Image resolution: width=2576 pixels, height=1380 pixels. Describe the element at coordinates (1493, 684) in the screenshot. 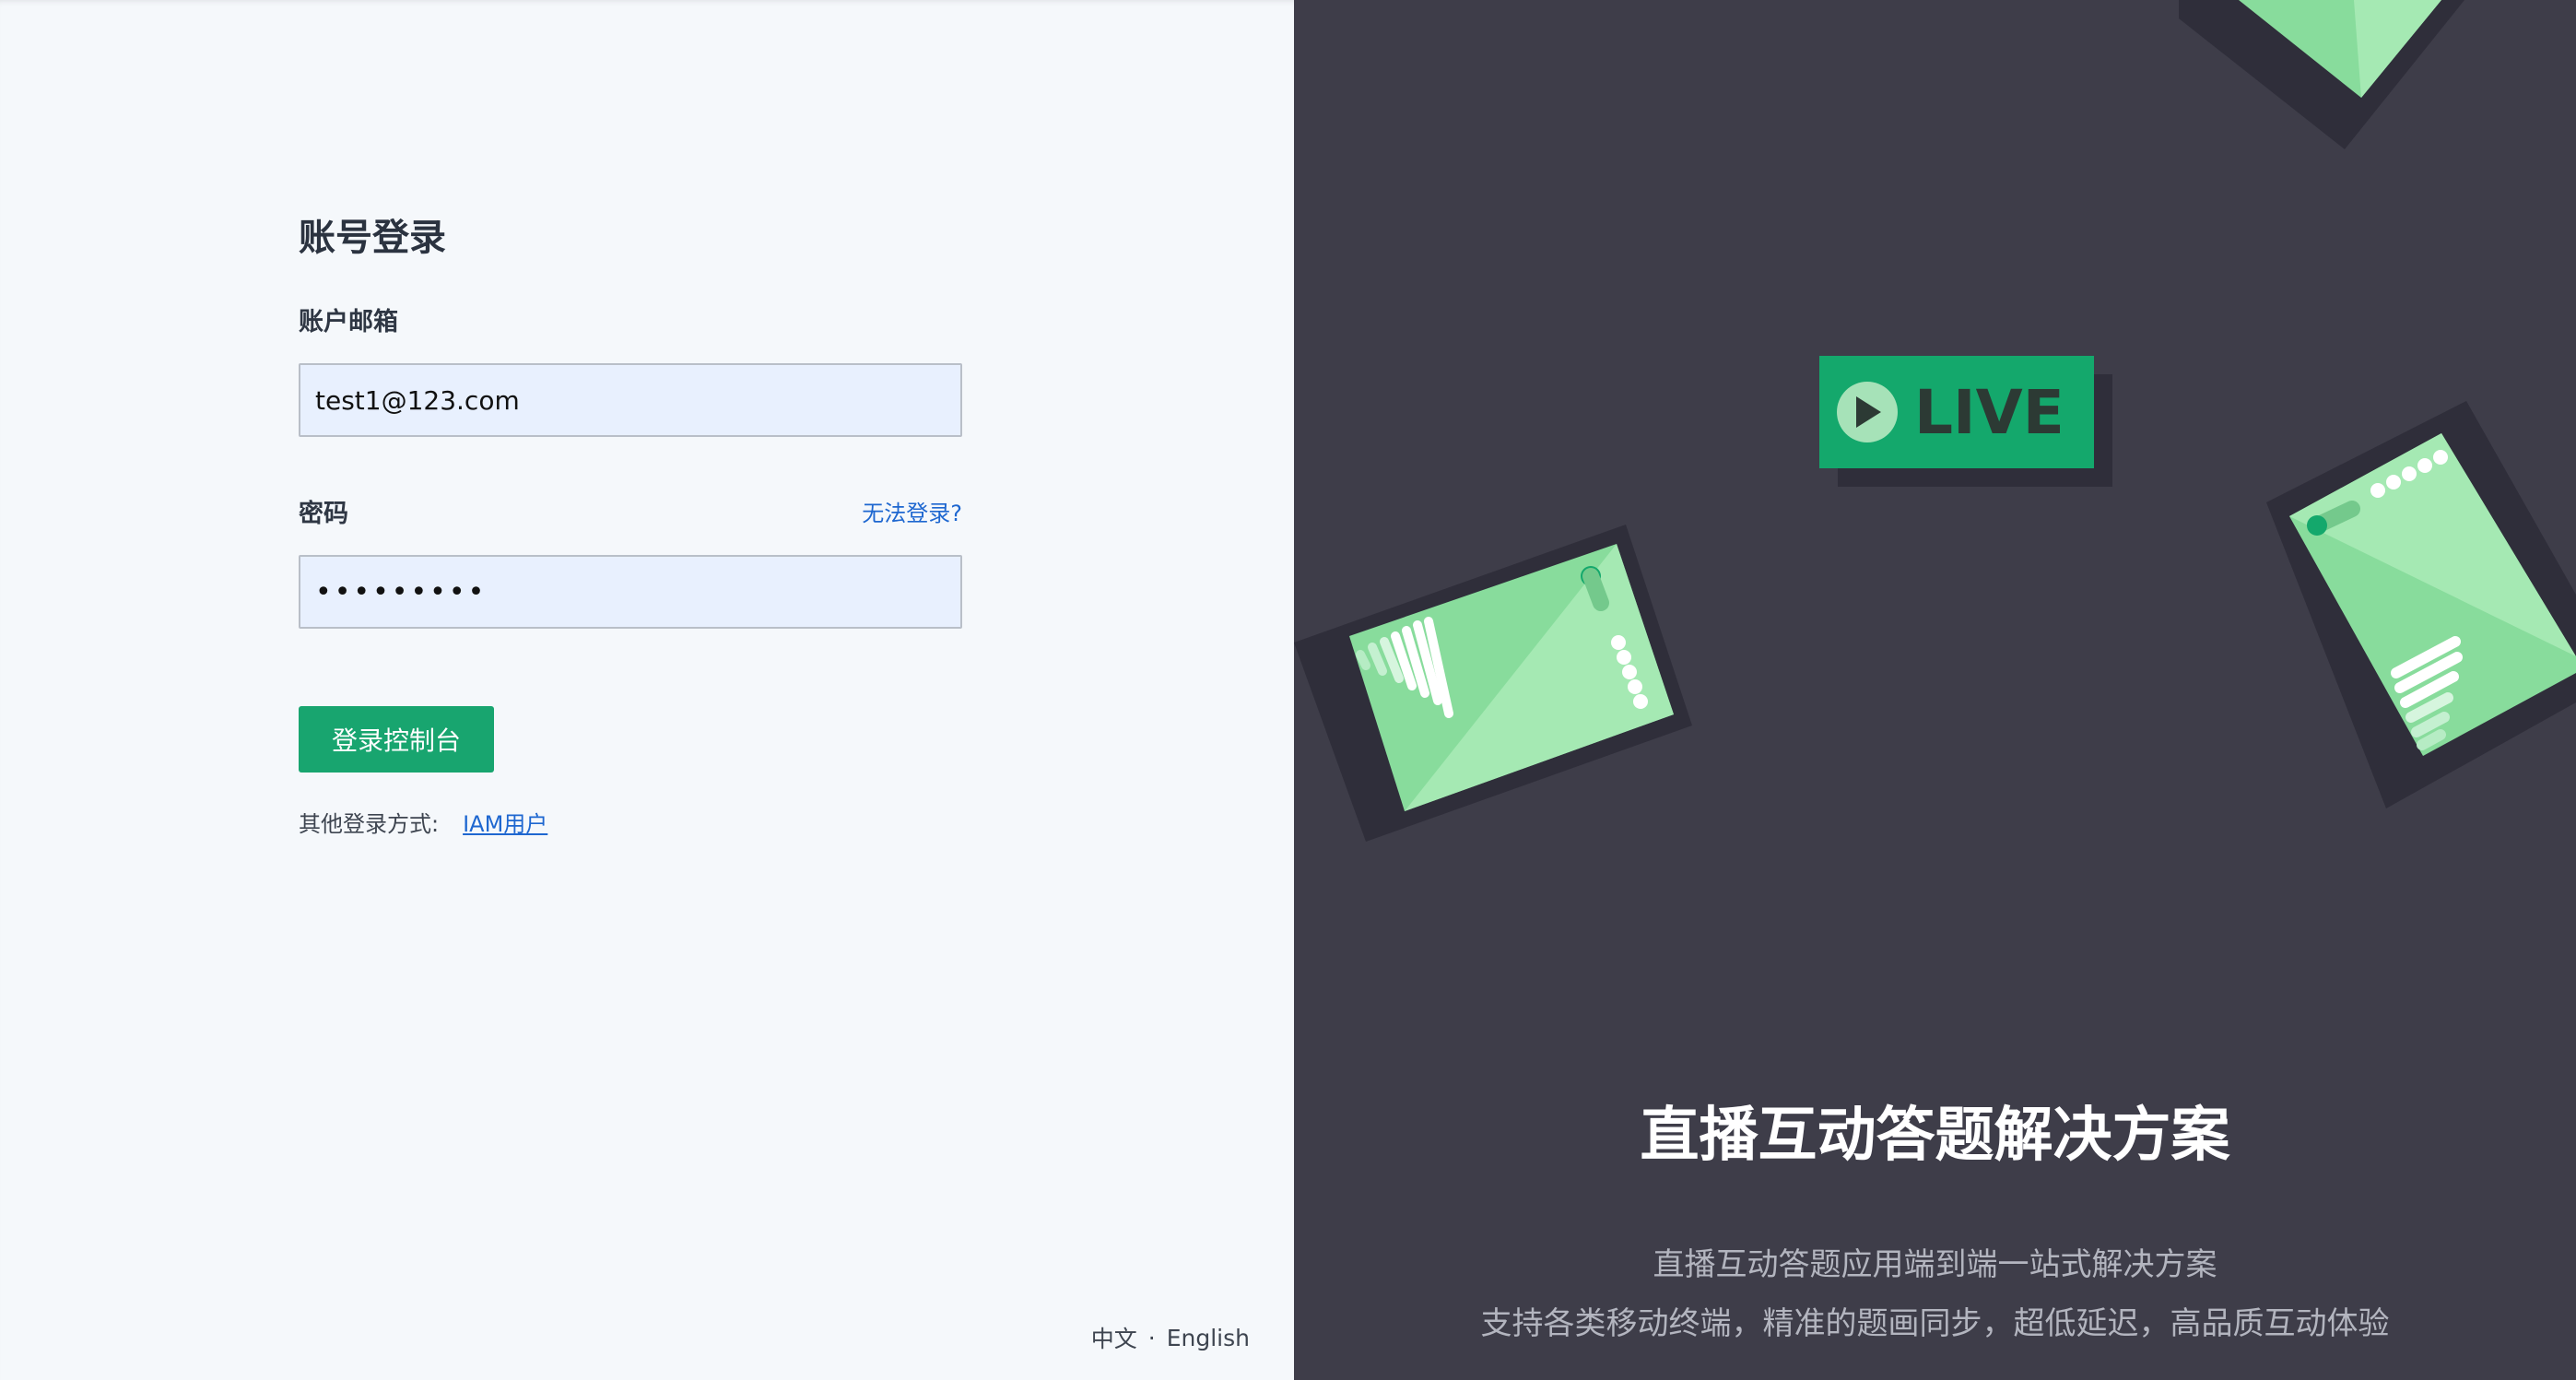

I see `left-phone-illustration` at that location.